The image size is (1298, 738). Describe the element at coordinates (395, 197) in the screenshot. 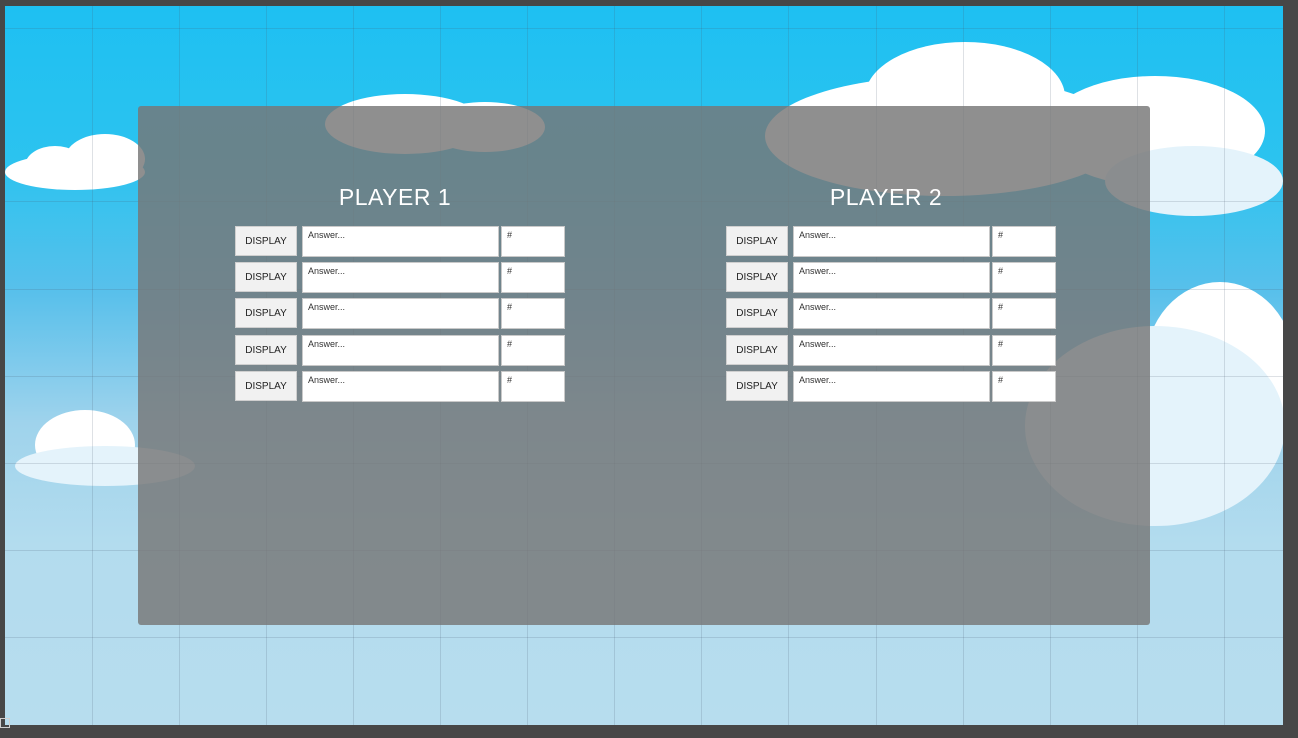

I see `player-1-title: PLAYER 1` at that location.